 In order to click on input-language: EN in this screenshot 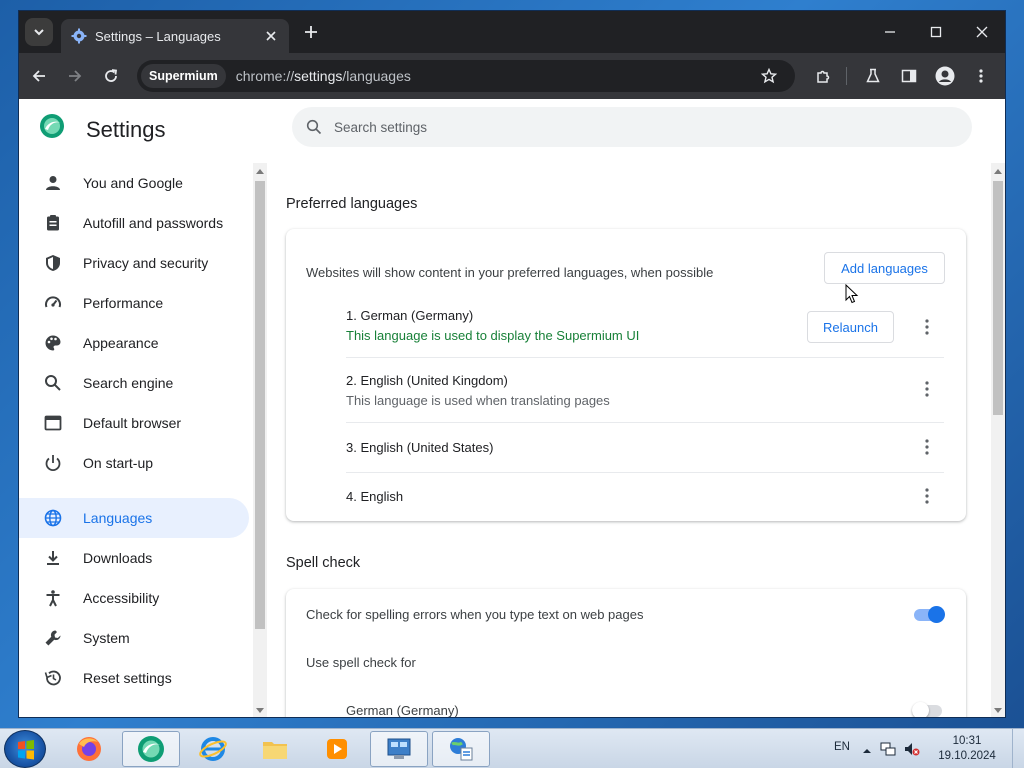, I will do `click(842, 747)`.